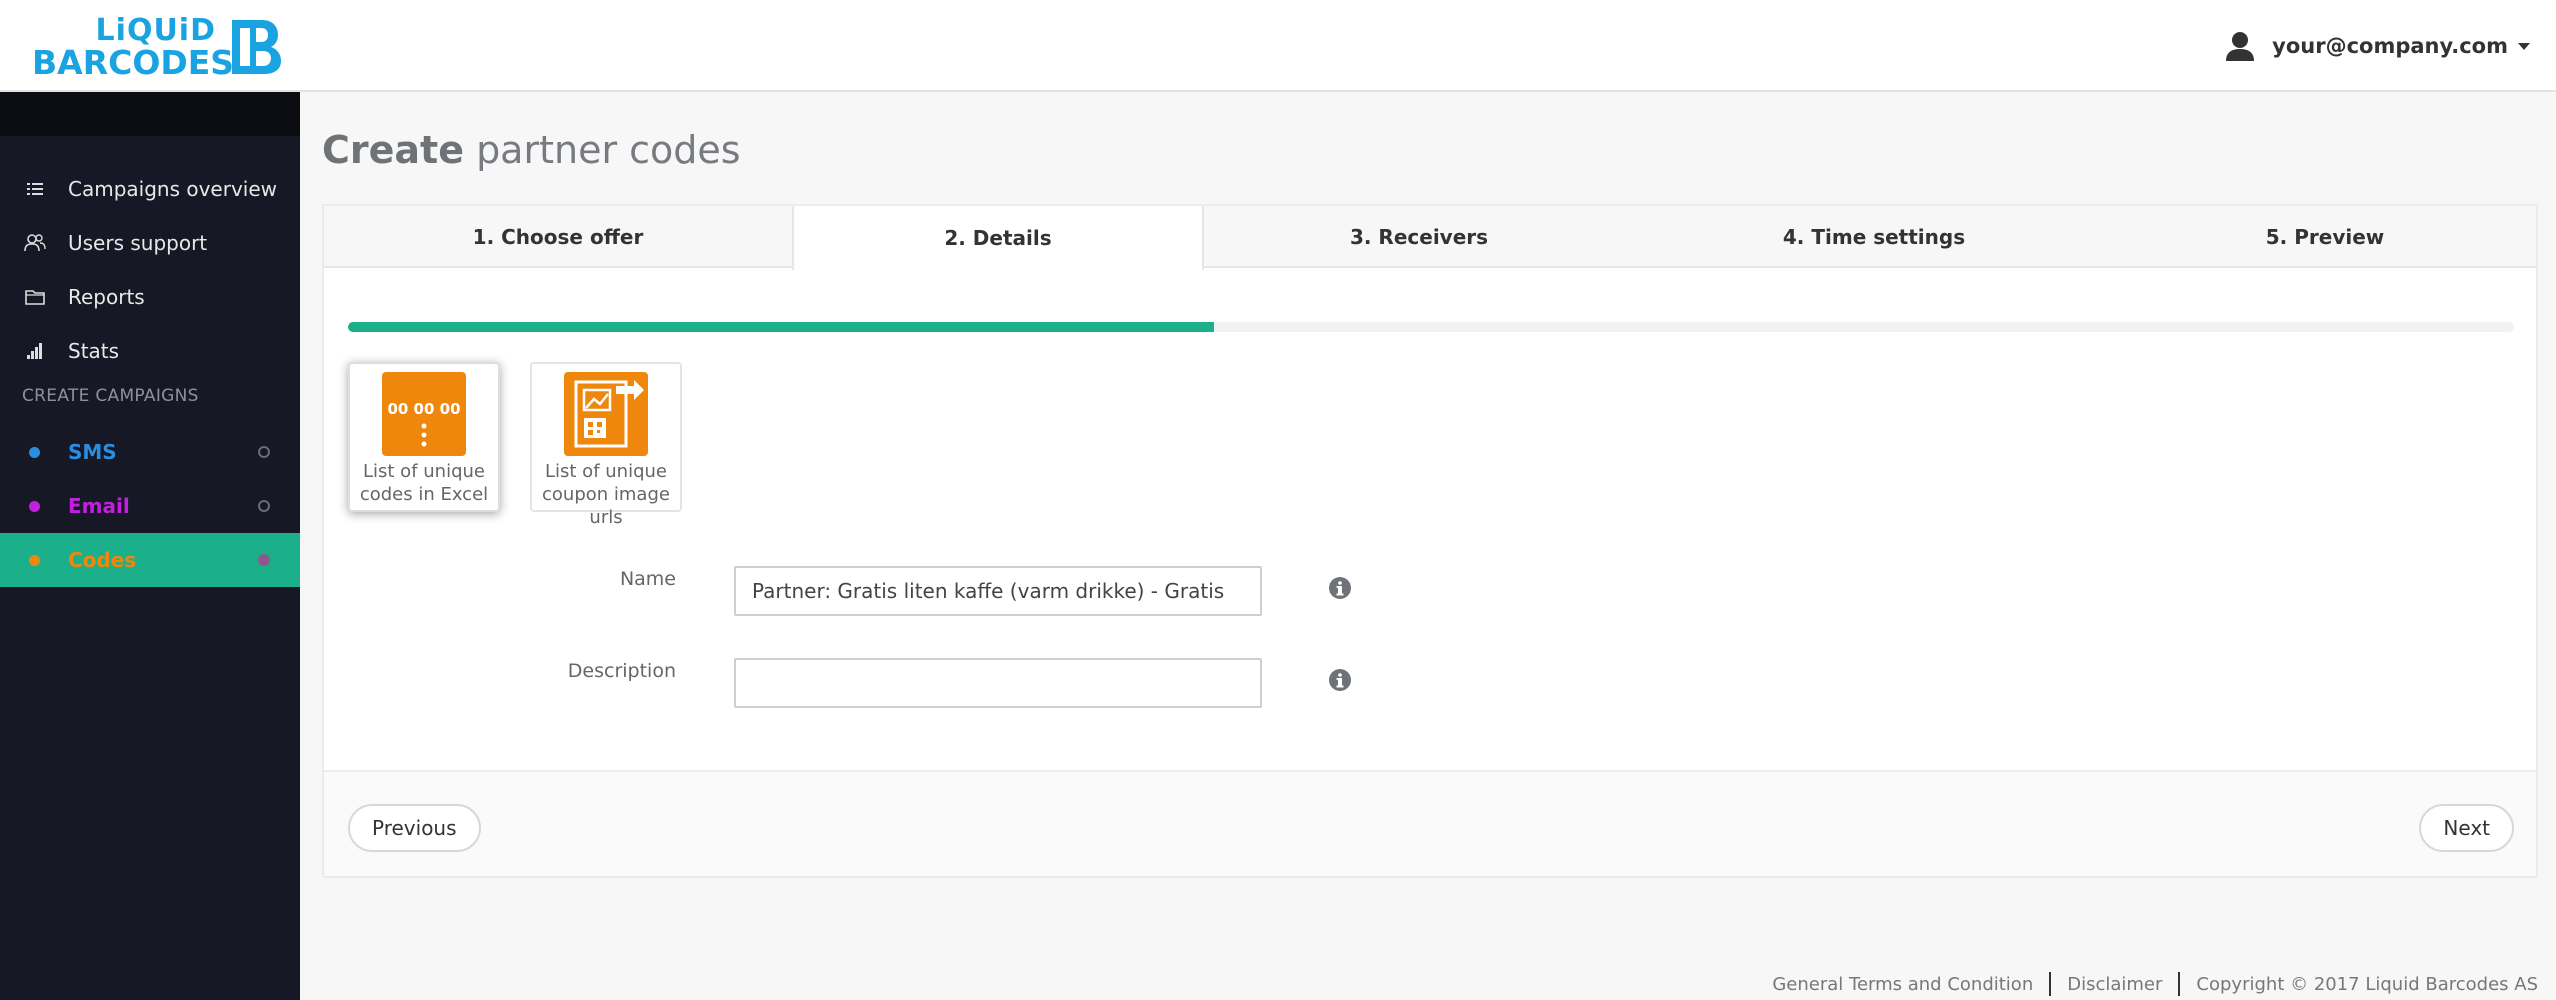  What do you see at coordinates (1430, 823) in the screenshot?
I see `wizard-footer: Previous Next` at bounding box center [1430, 823].